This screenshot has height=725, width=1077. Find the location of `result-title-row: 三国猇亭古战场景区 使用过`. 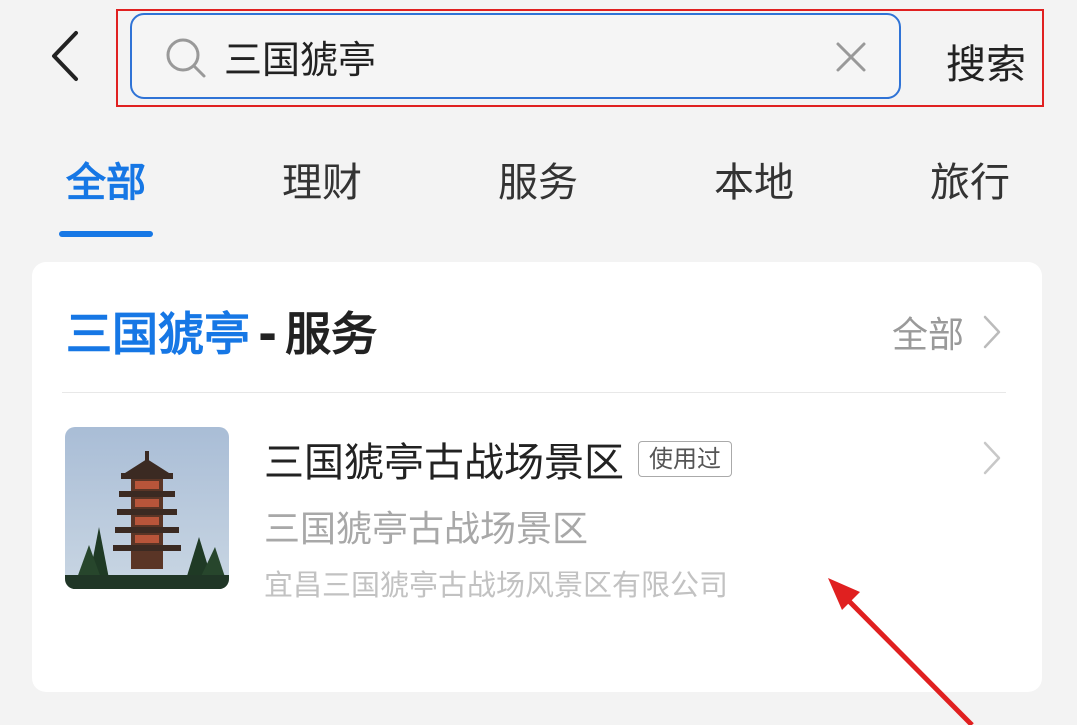

result-title-row: 三国猇亭古战场景区 使用过 is located at coordinates (498, 459).